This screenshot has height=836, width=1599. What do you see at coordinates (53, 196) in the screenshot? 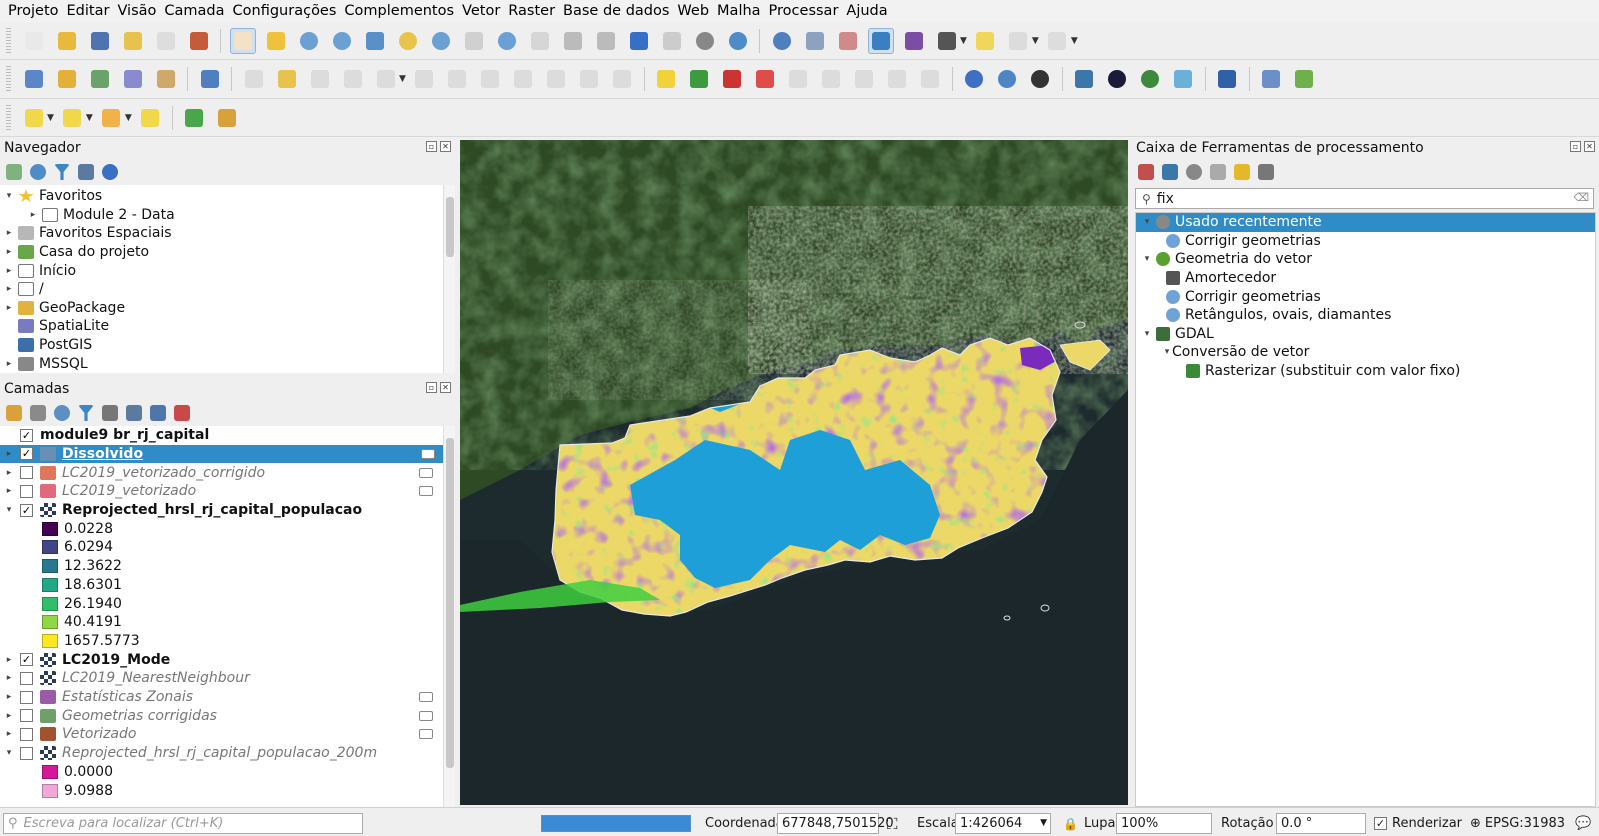
I see `navigator-item: ▾ Favoritos` at bounding box center [53, 196].